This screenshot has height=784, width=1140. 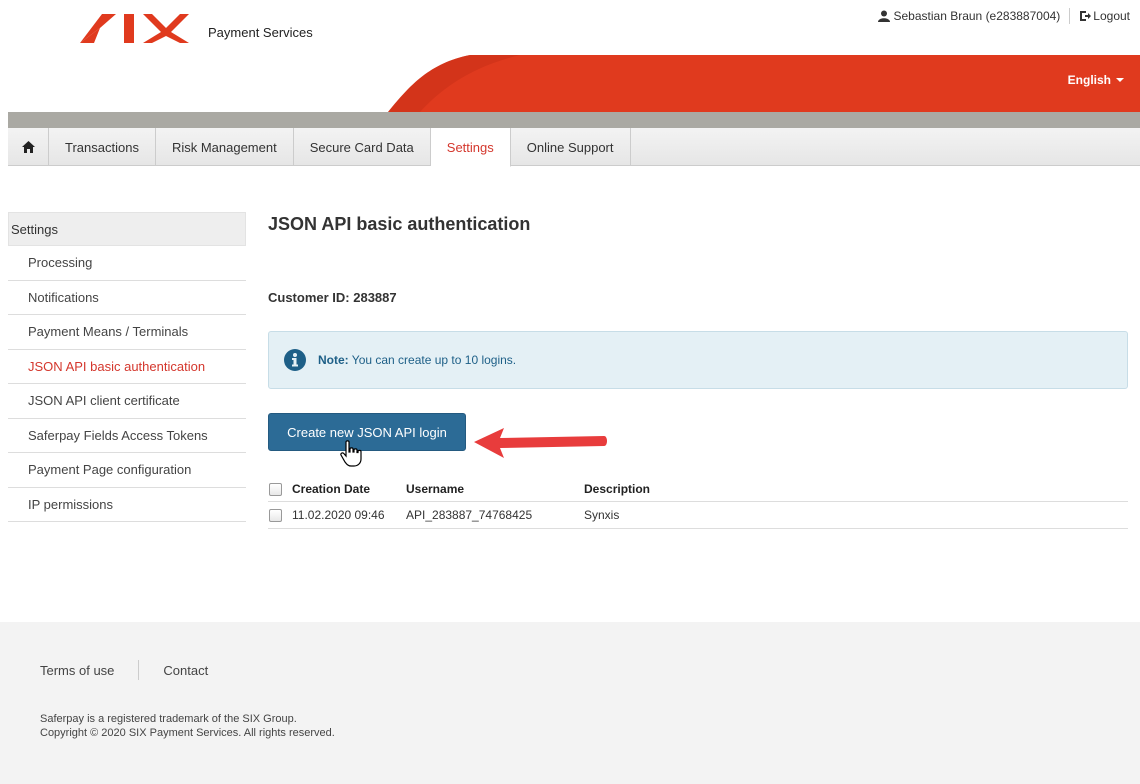 I want to click on tab-risk-management: Risk Management, so click(x=225, y=147).